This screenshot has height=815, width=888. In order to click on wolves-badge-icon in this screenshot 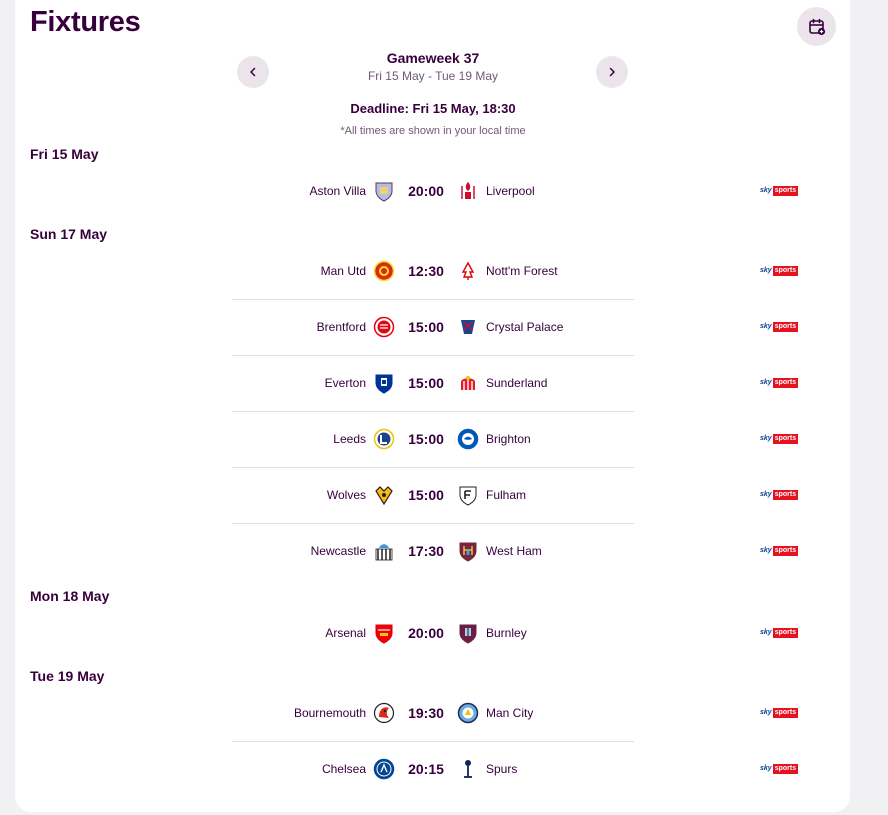, I will do `click(384, 495)`.